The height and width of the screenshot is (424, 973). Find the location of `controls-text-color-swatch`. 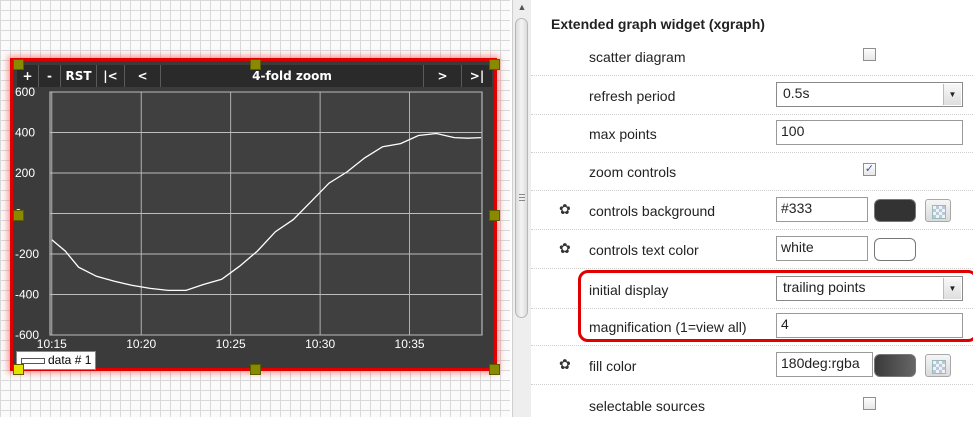

controls-text-color-swatch is located at coordinates (895, 249).